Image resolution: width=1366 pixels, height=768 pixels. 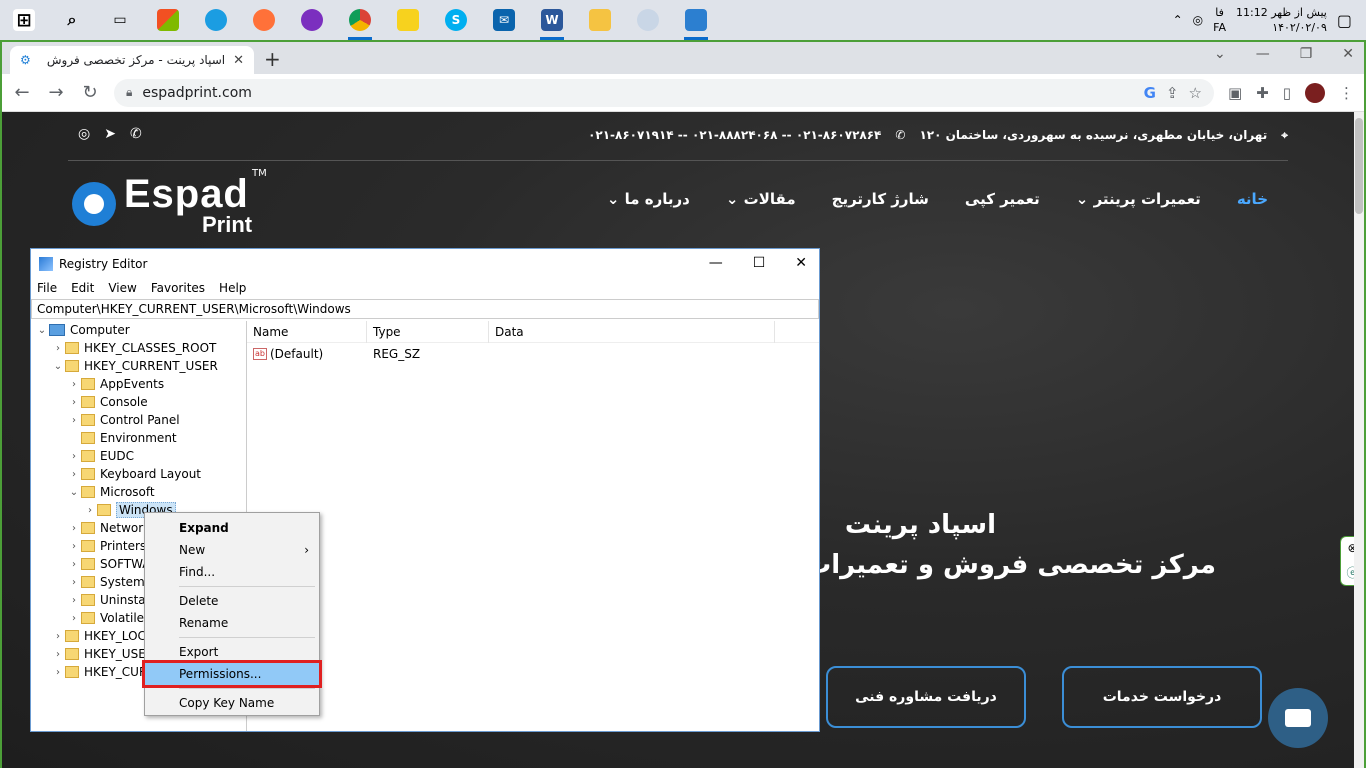 What do you see at coordinates (880, 199) in the screenshot?
I see `nav-cartridge: شارژ کارتریج` at bounding box center [880, 199].